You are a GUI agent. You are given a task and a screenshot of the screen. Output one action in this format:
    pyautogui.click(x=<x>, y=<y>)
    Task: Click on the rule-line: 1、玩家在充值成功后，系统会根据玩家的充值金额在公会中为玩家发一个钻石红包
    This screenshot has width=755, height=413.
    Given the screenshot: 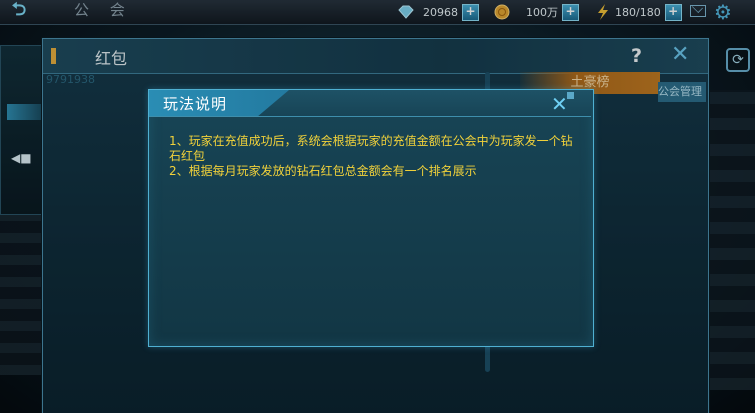 What is the action you would take?
    pyautogui.click(x=371, y=148)
    